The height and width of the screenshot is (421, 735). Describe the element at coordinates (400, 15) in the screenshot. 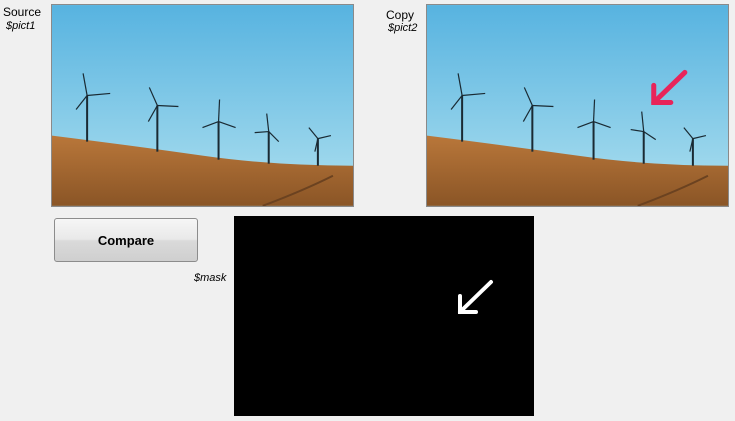

I see `copy-title: Copy` at that location.